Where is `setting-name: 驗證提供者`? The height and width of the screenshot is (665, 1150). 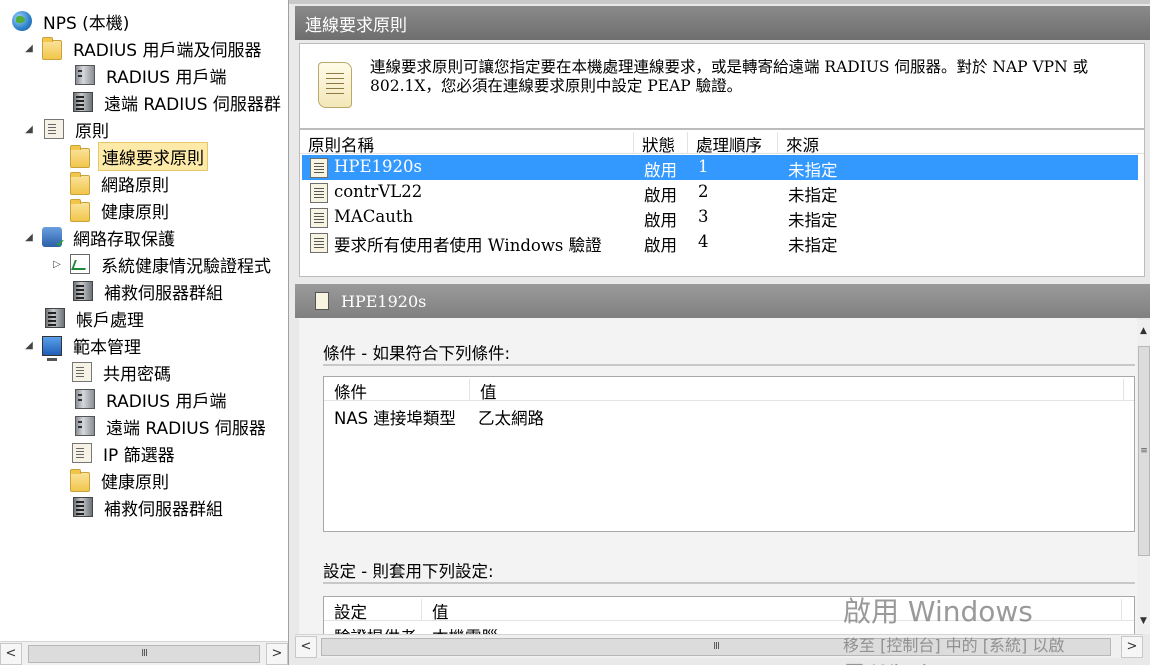 setting-name: 驗證提供者 is located at coordinates (375, 629).